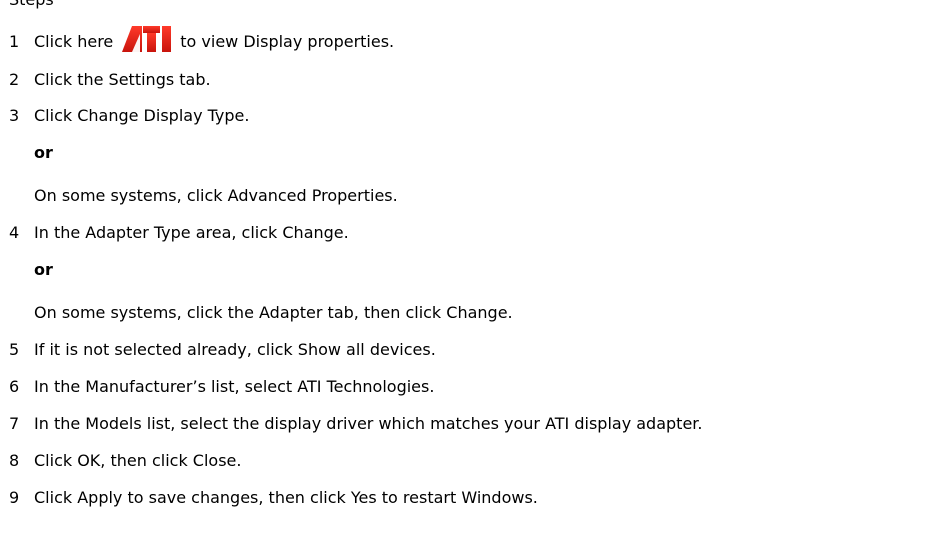 This screenshot has height=540, width=928. Describe the element at coordinates (191, 232) in the screenshot. I see `step-4-text: In the Adapter Type area, click Change.` at that location.